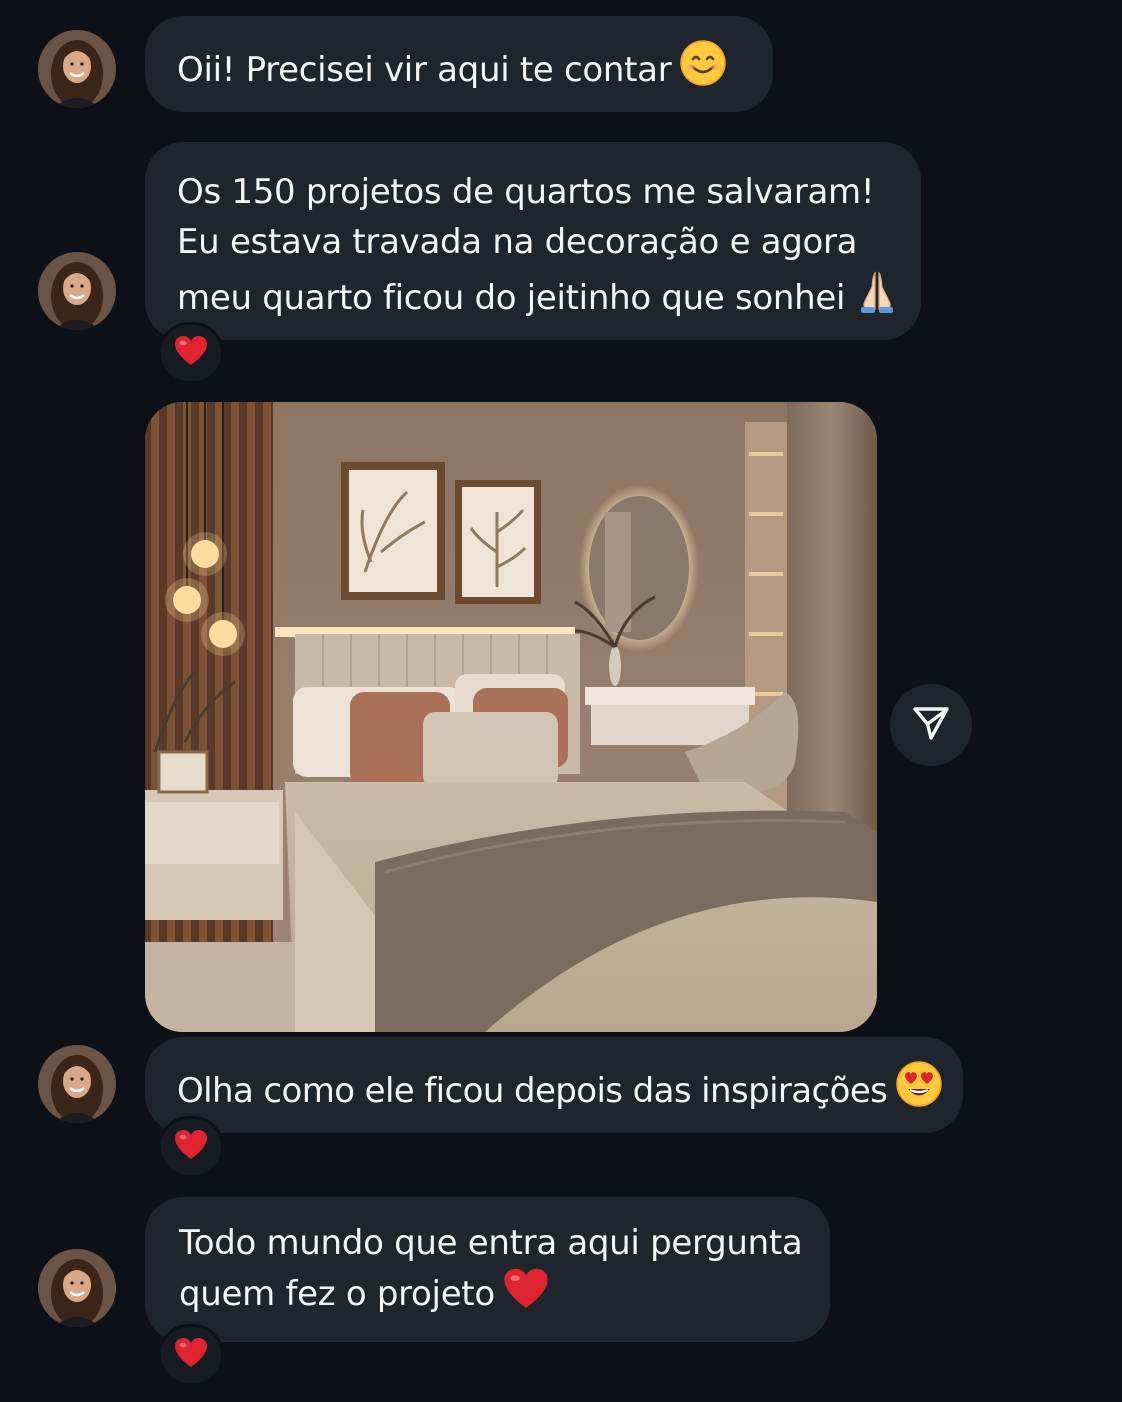  Describe the element at coordinates (877, 291) in the screenshot. I see `folded-hands-emoji` at that location.